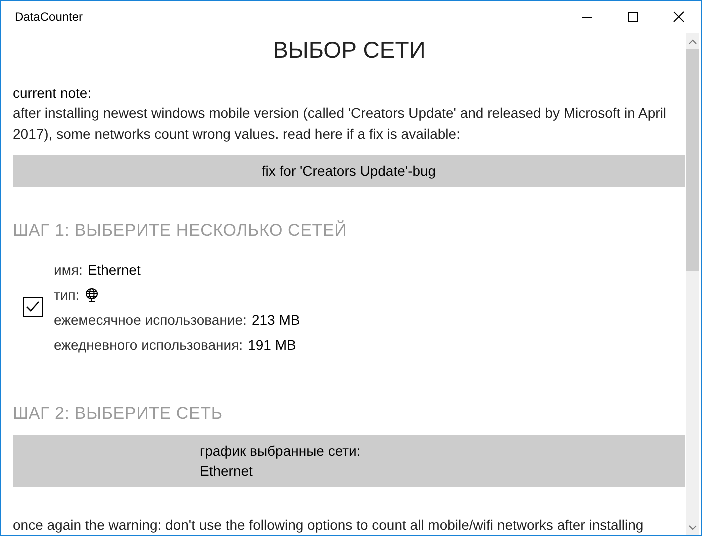 Image resolution: width=702 pixels, height=536 pixels. Describe the element at coordinates (180, 231) in the screenshot. I see `step-title: ШАГ 1: ВЫБЕРИТЕ НЕСКОЛЬКО СЕТЕЙ` at that location.